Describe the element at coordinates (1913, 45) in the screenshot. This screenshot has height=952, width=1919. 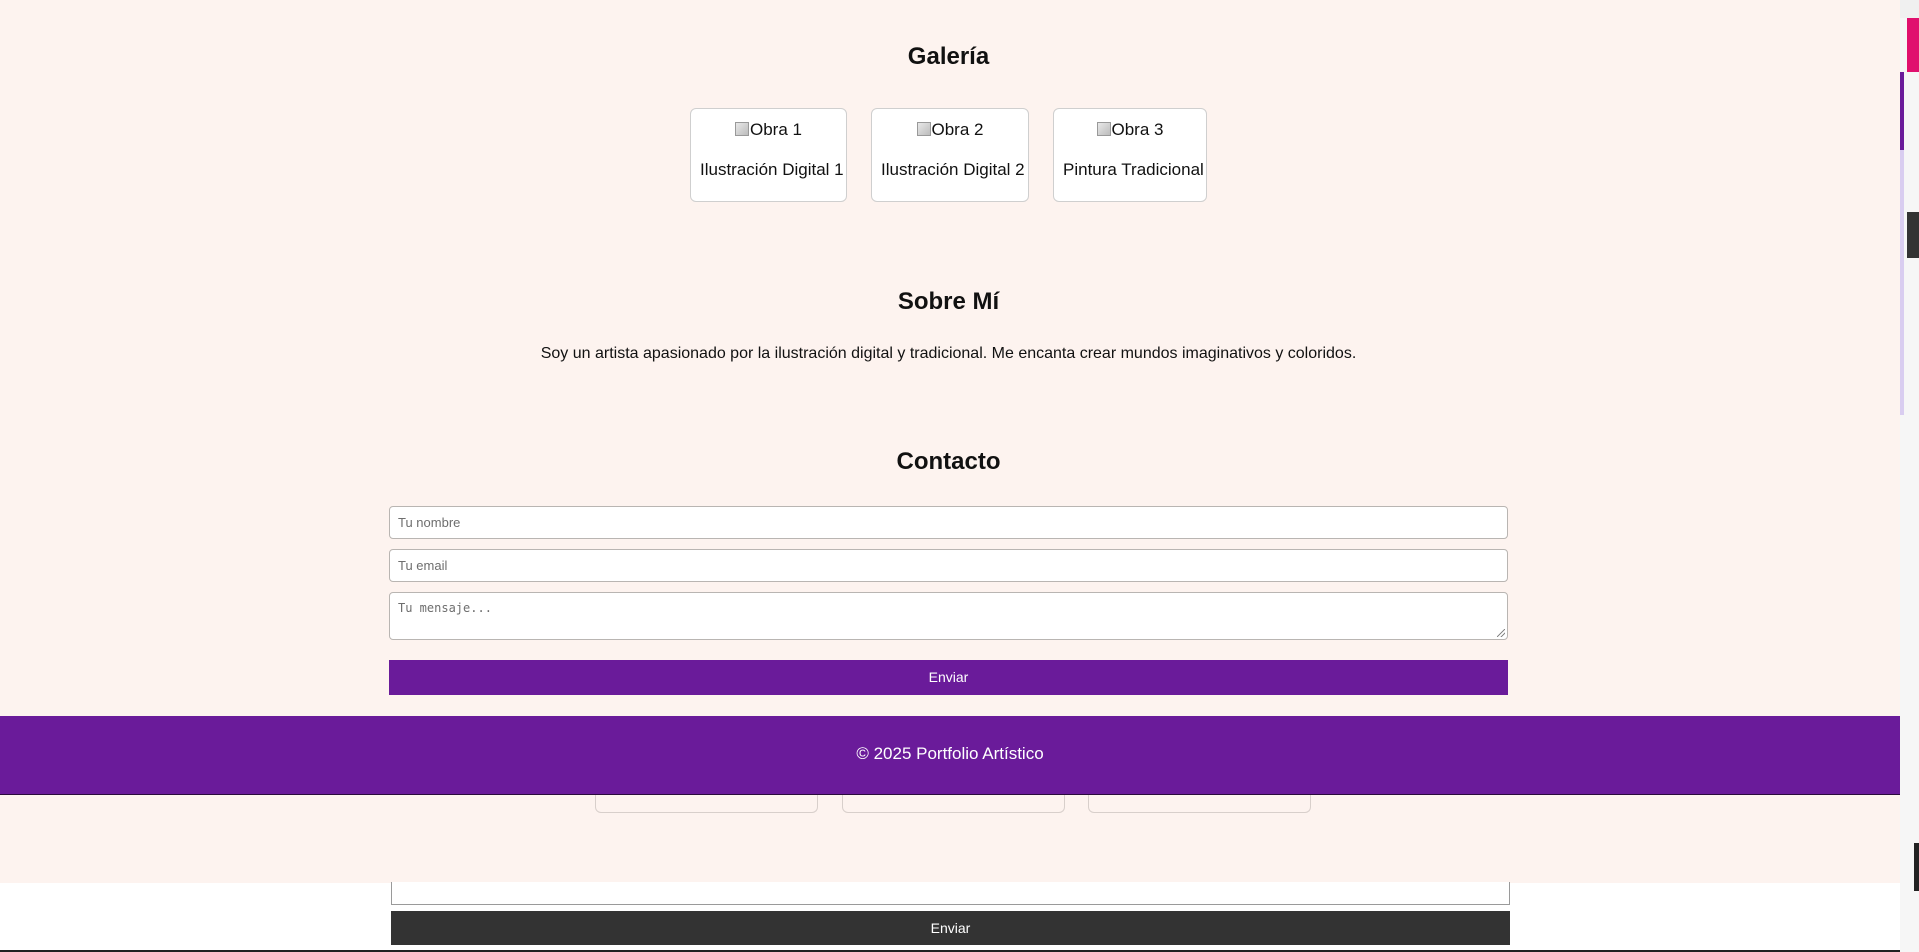
I see `scrollbar-marker-pink` at that location.